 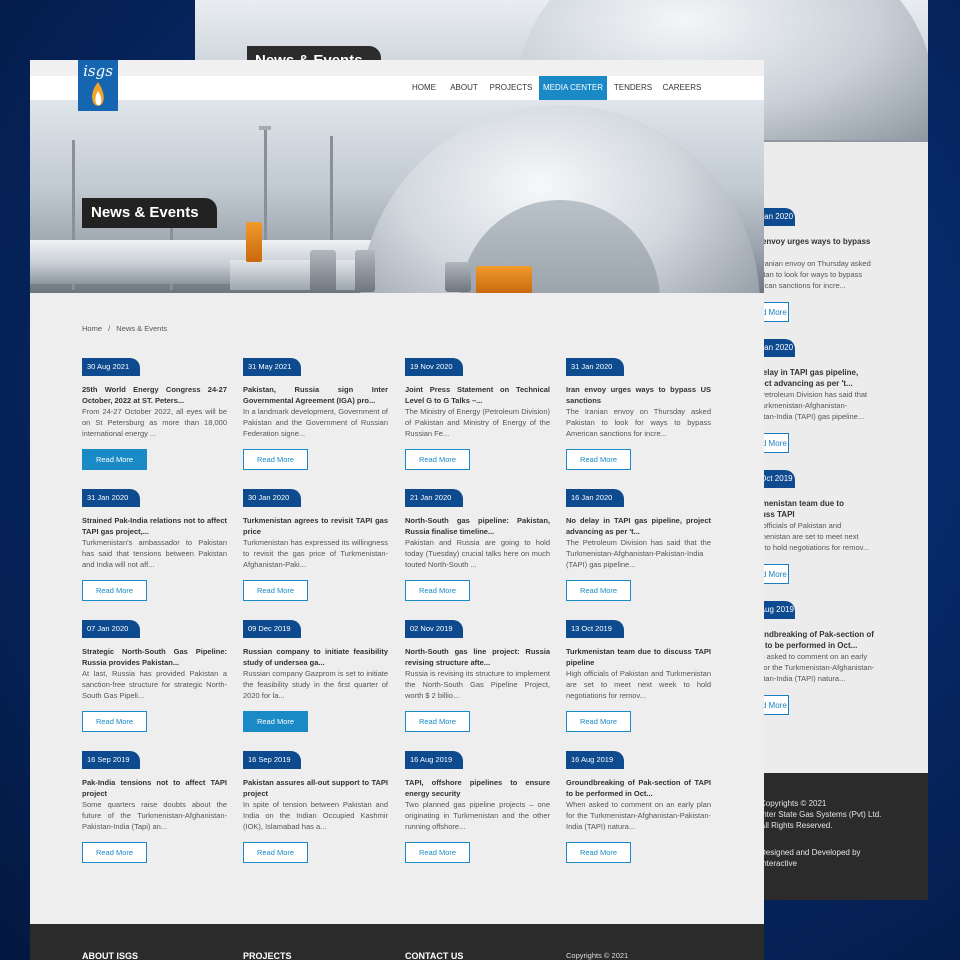 What do you see at coordinates (796, 825) in the screenshot?
I see `back-footer-line: All Rights Reserved.` at bounding box center [796, 825].